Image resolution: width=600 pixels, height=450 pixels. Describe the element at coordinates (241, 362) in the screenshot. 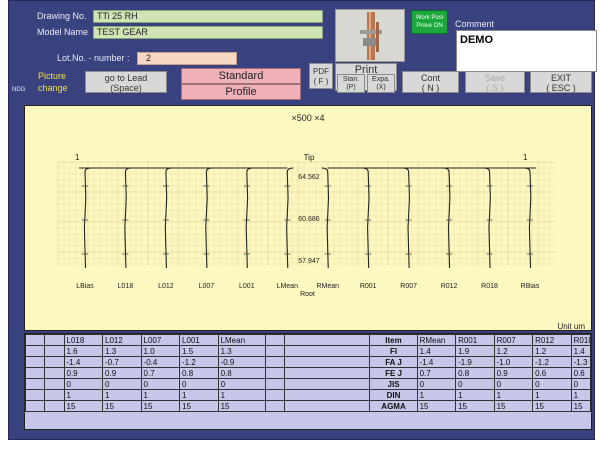

I see `table-cell: -0.9` at that location.